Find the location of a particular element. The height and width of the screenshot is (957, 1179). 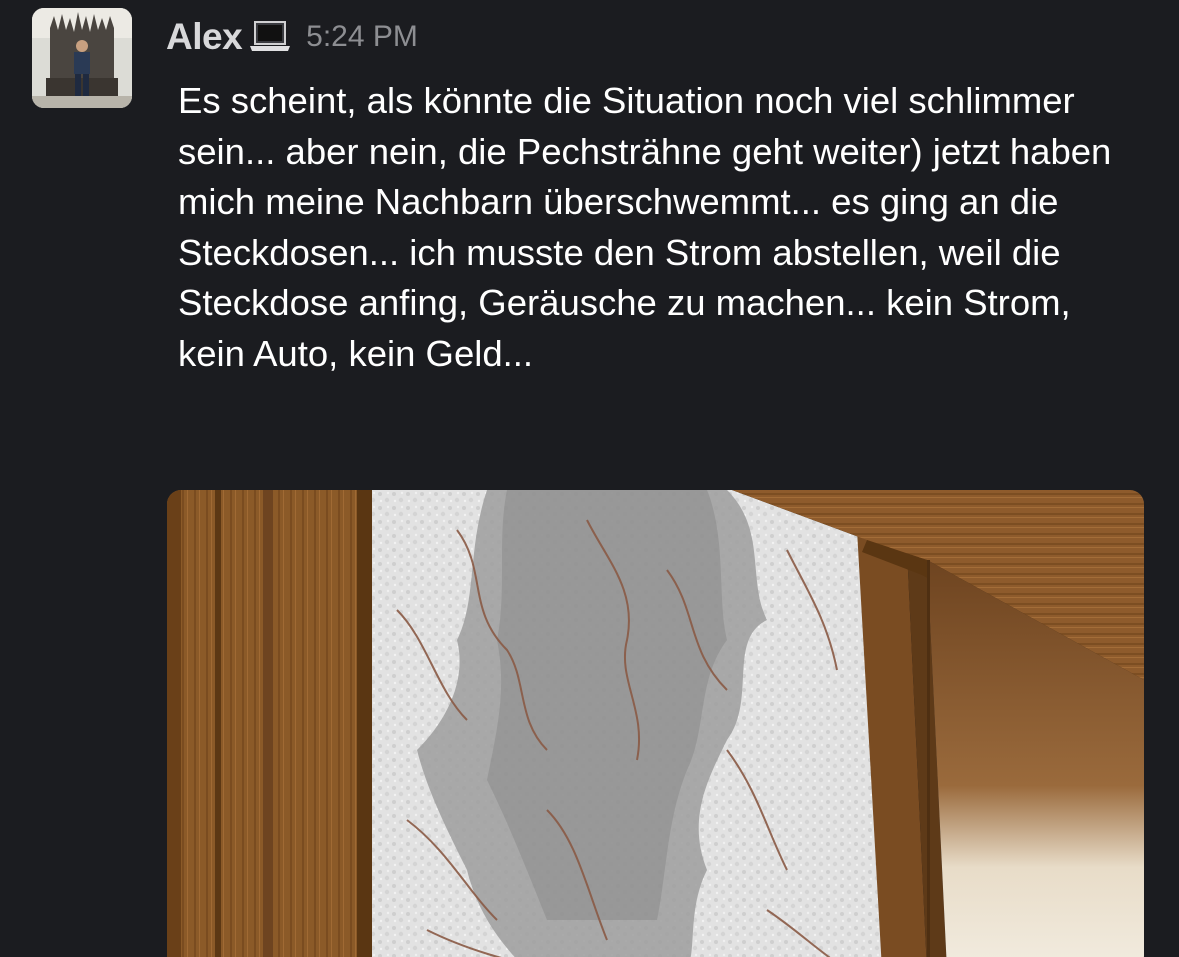

avatar-image is located at coordinates (82, 58).